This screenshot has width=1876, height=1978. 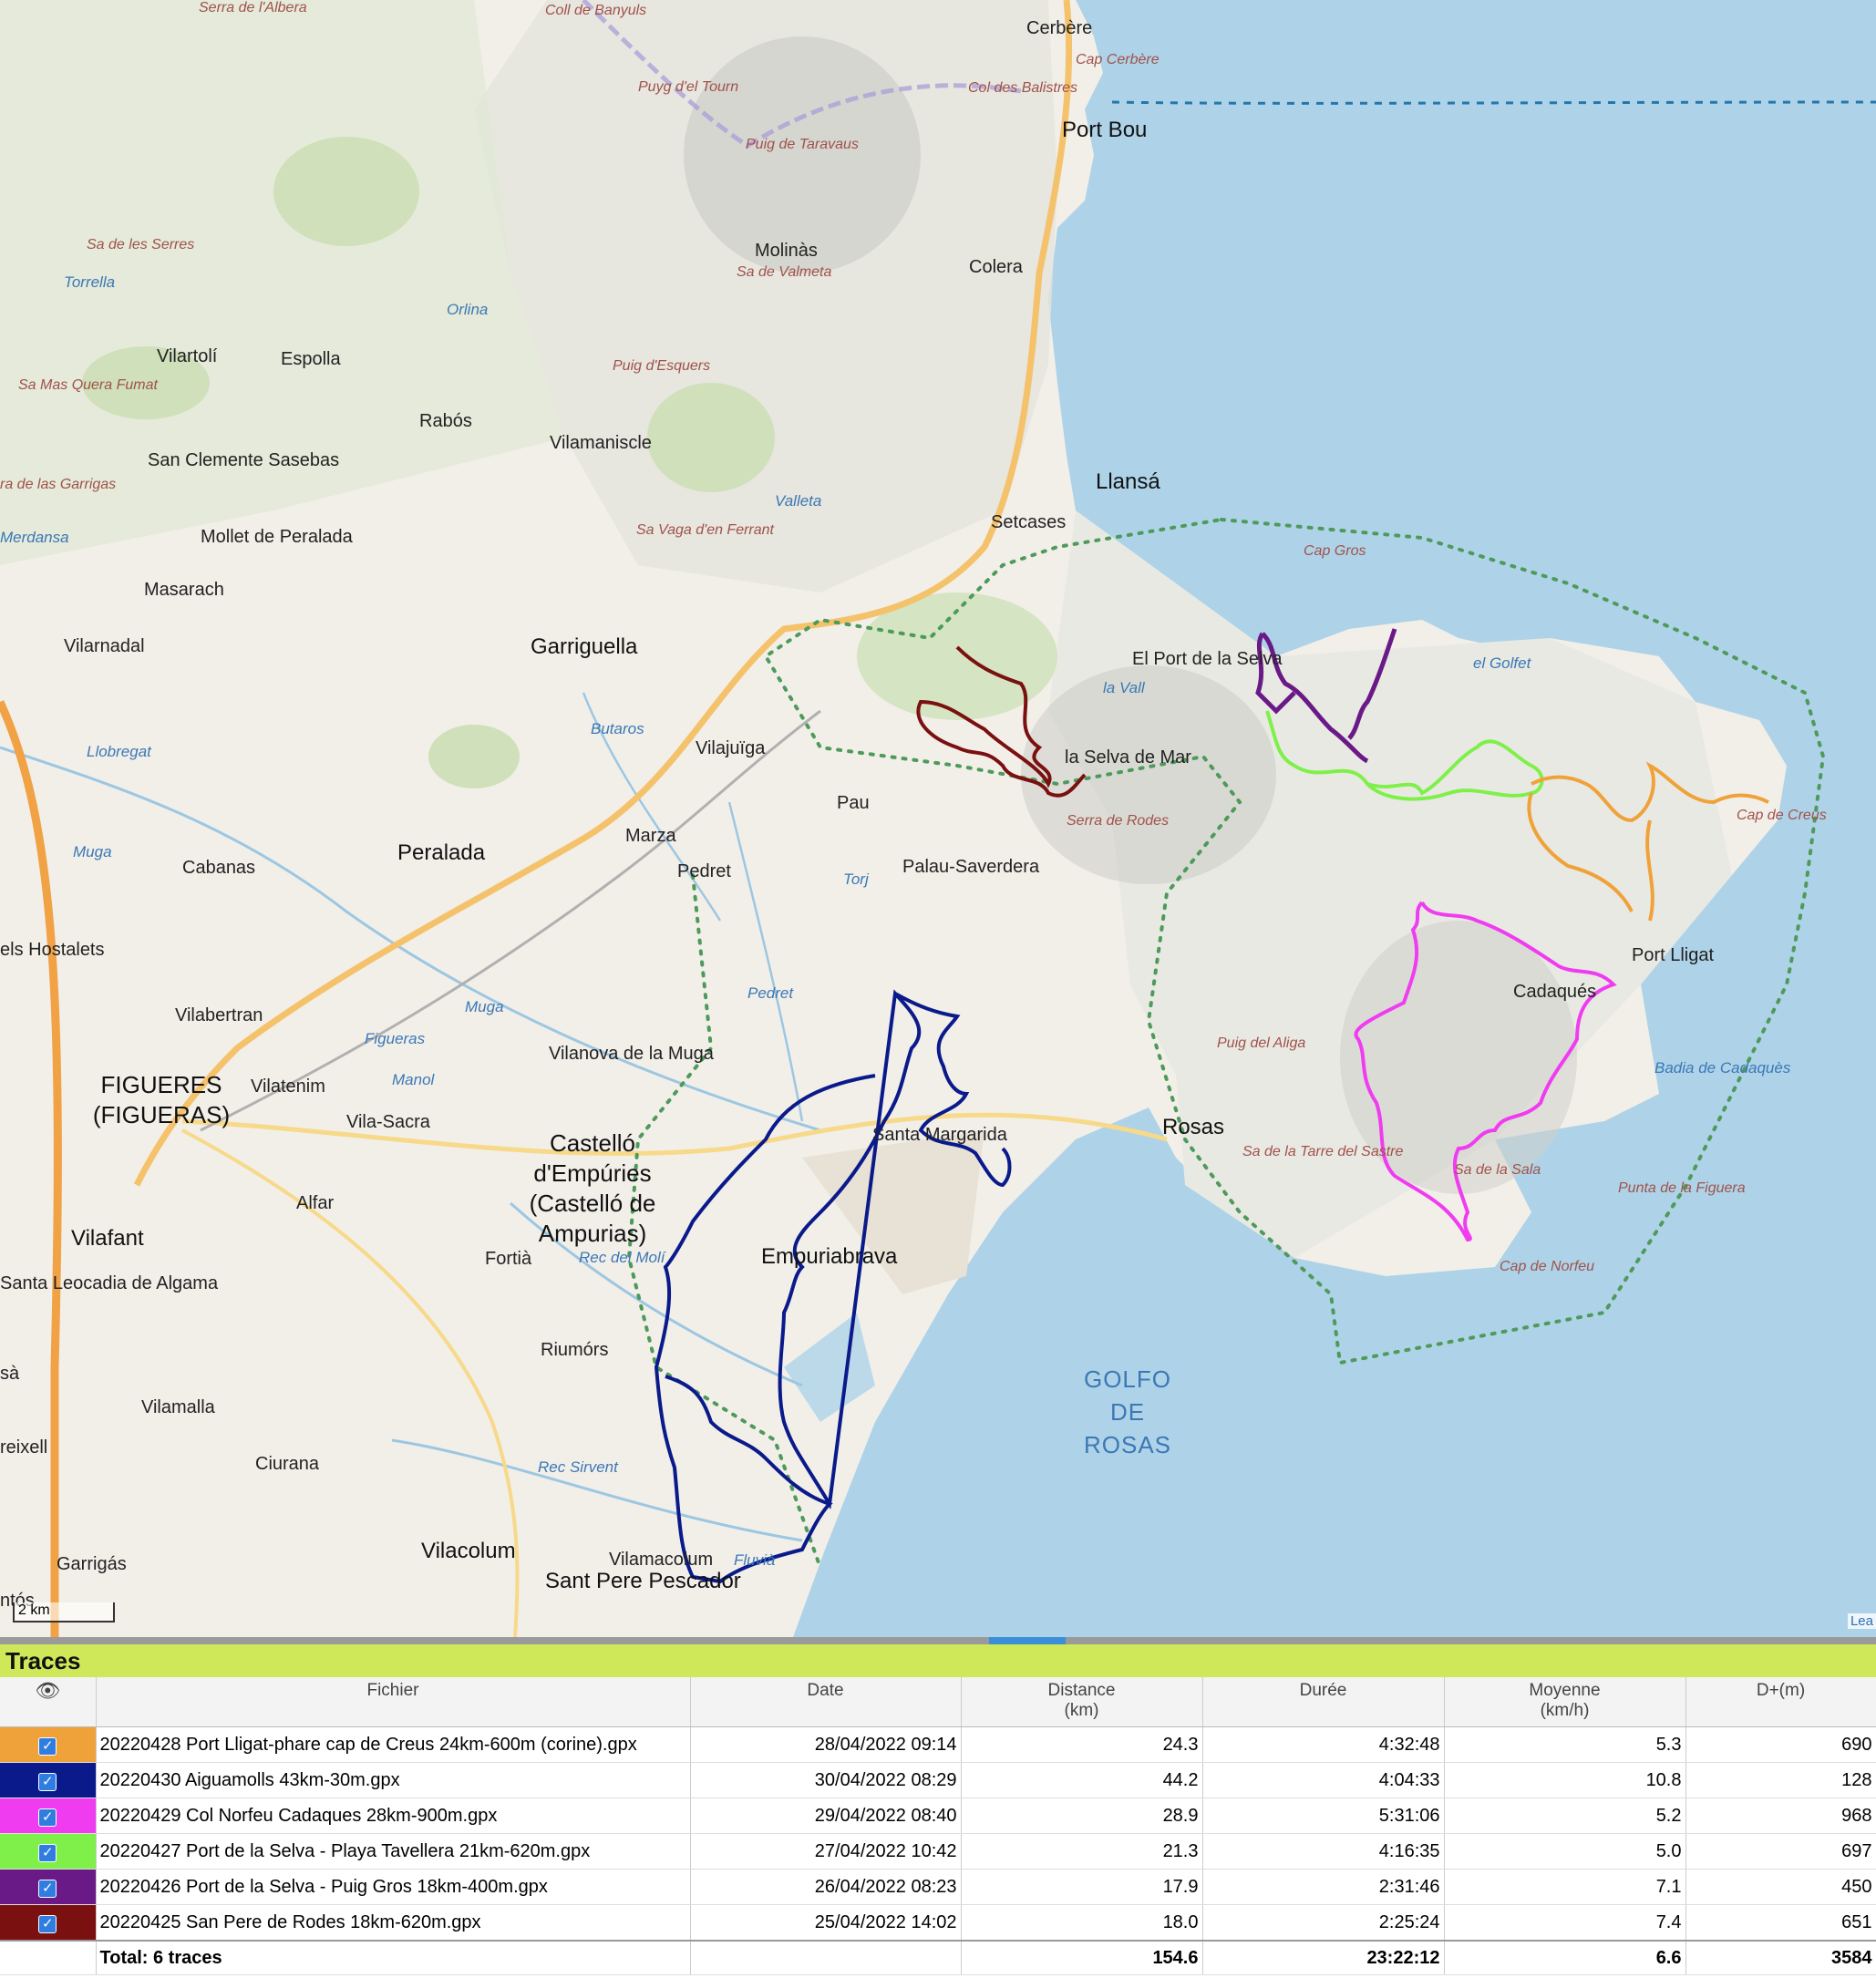 I want to click on duration-cell: 5:31:06, so click(x=1323, y=1816).